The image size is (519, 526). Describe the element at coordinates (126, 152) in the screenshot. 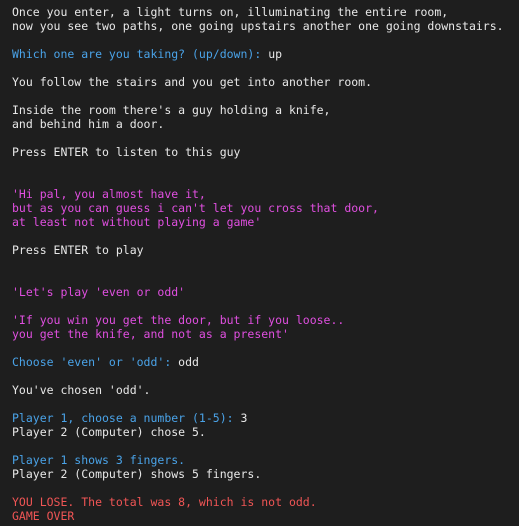

I see `press-enter-listen: Press ENTER to listen to this guy` at that location.